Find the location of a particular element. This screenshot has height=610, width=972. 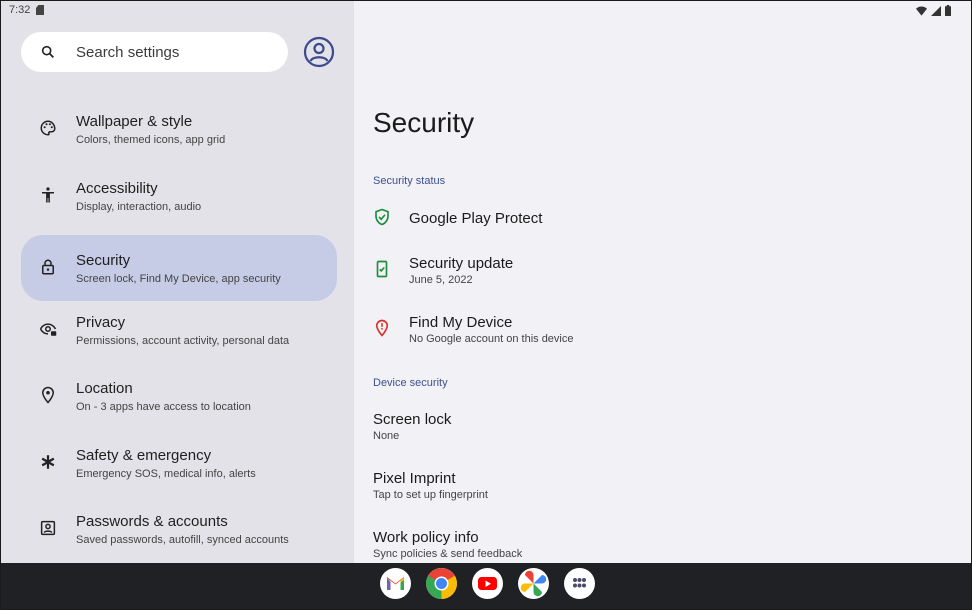

status-bar: 7:32 is located at coordinates (486, 11).